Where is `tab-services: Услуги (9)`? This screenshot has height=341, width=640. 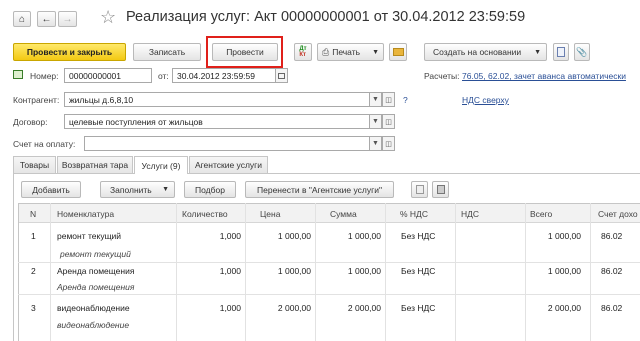
tab-services: Услуги (9) is located at coordinates (161, 165).